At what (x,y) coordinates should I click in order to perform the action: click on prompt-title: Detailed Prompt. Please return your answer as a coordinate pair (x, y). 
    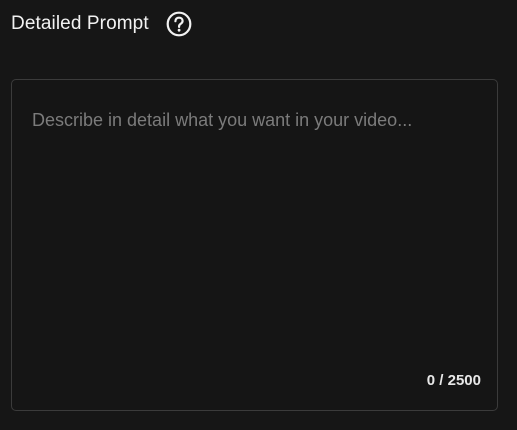
    Looking at the image, I should click on (80, 23).